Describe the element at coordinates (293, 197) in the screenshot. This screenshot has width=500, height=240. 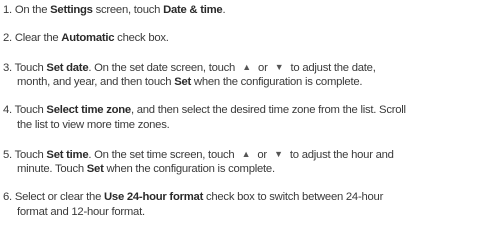
I see `step-text: check box to switch between 24-hour` at that location.